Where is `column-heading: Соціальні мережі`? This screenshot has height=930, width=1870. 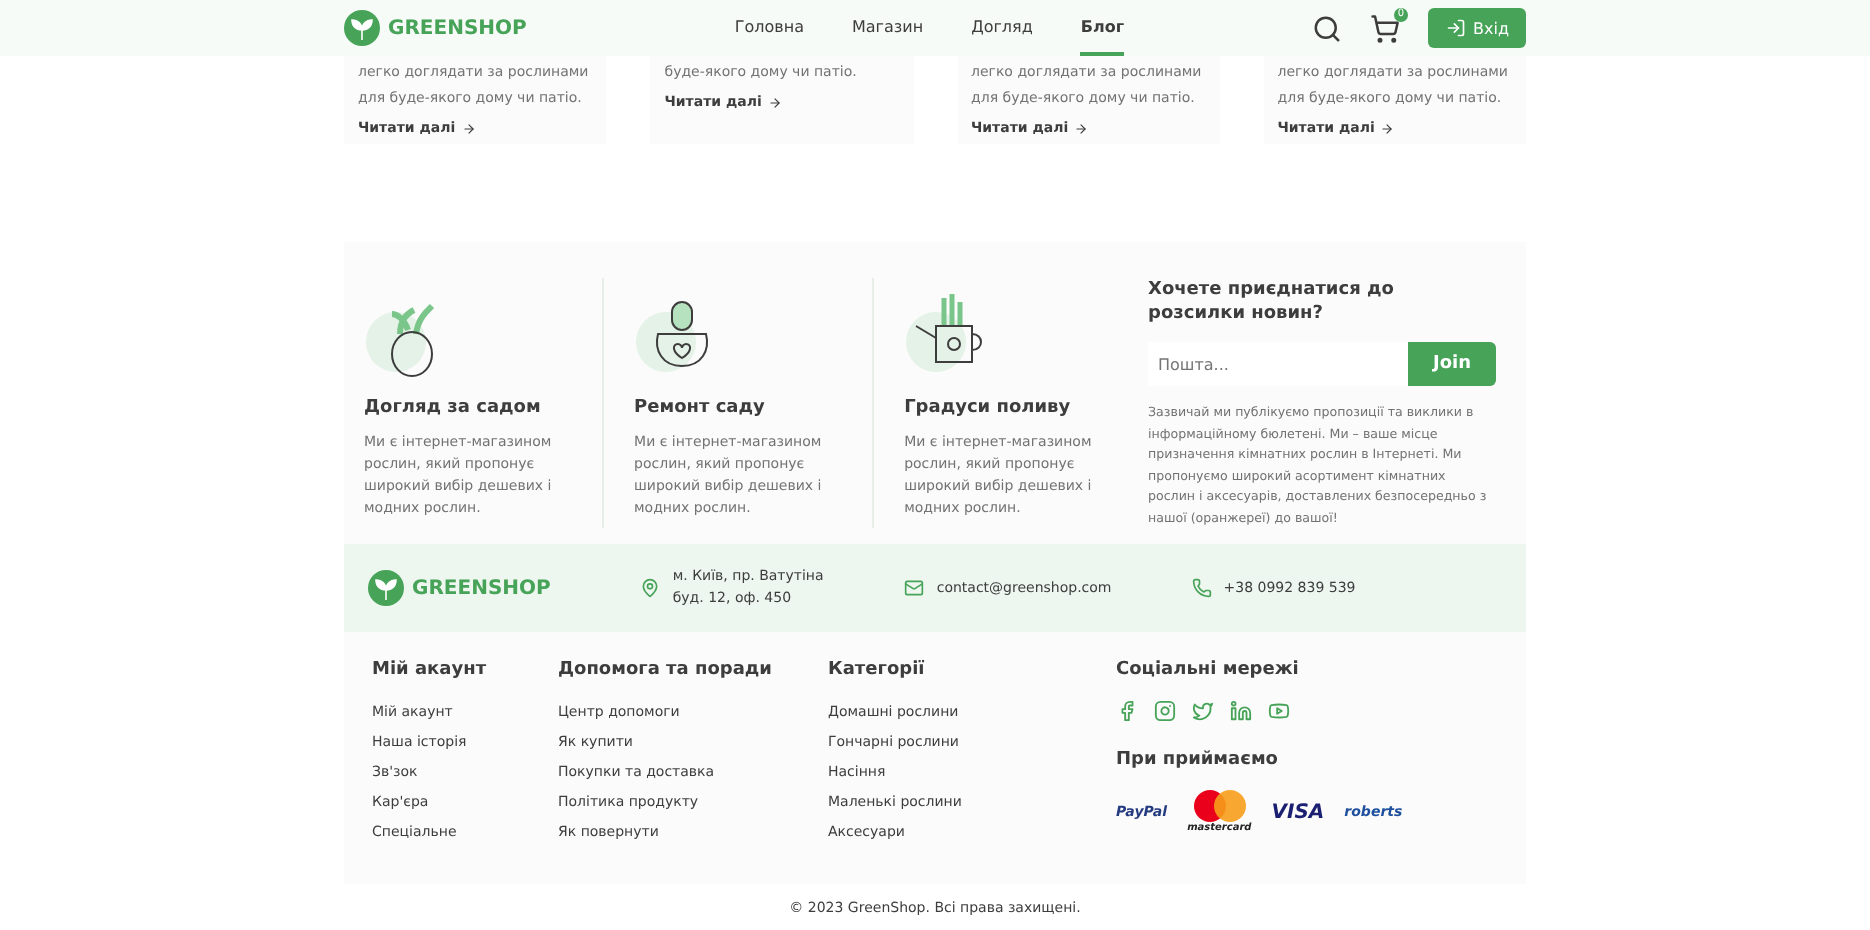 column-heading: Соціальні мережі is located at coordinates (1208, 670).